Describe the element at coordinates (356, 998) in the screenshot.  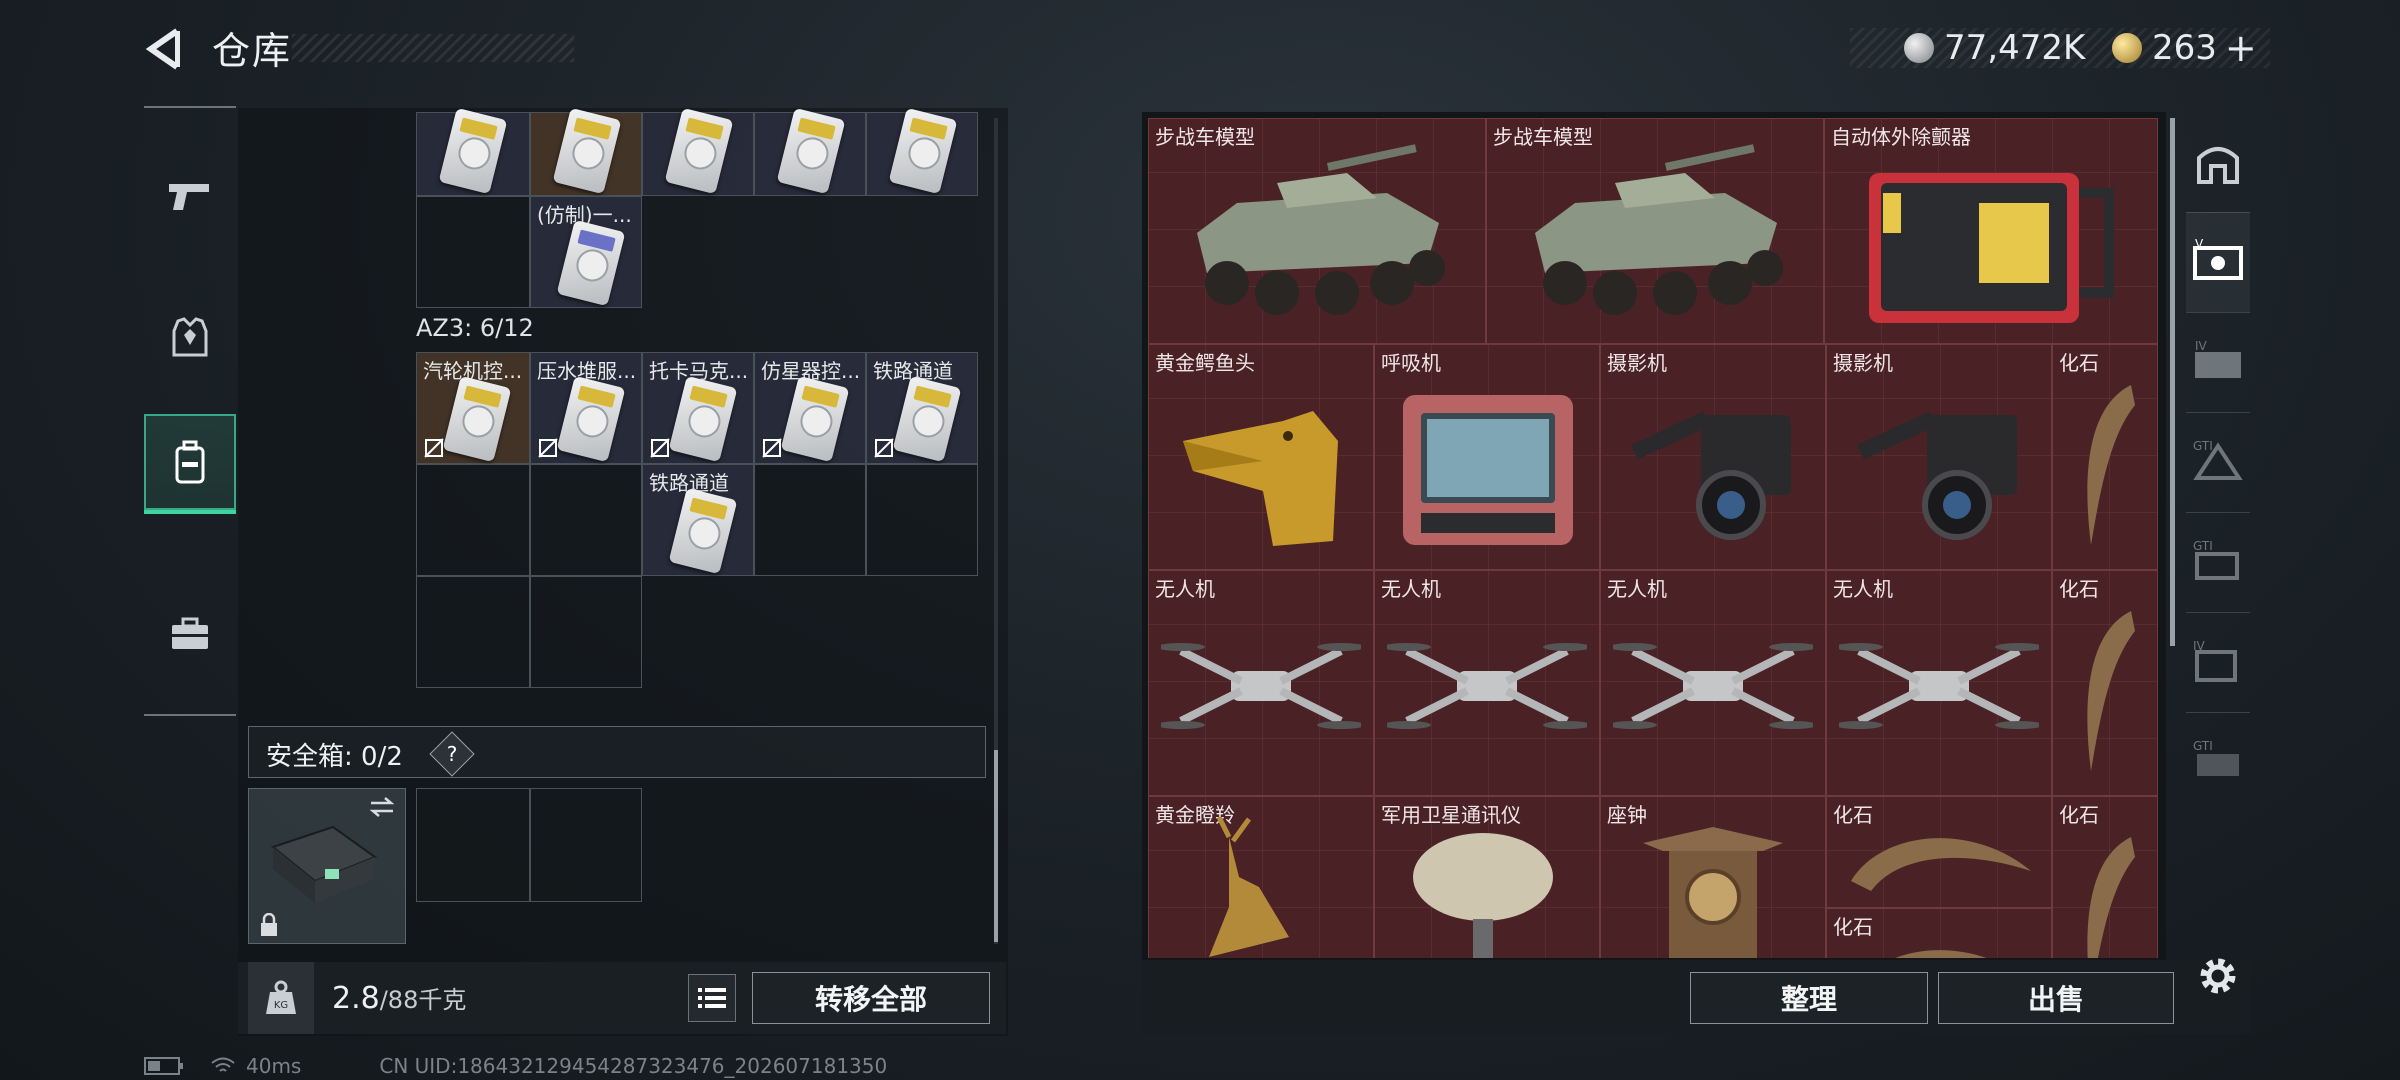
I see `weight-value: 2.8` at that location.